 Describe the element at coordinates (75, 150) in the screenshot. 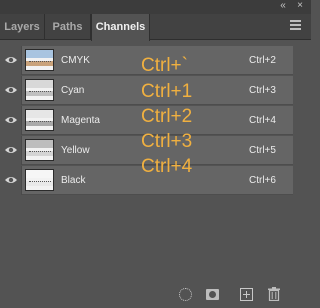

I see `channel-name: Yellow` at that location.